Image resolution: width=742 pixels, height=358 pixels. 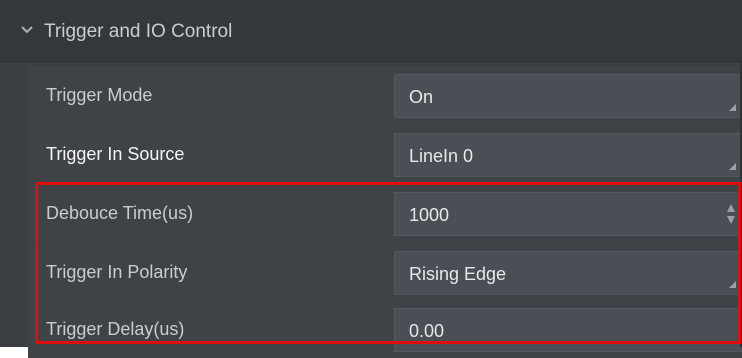 I want to click on section-title: Trigger and IO Control, so click(x=138, y=31).